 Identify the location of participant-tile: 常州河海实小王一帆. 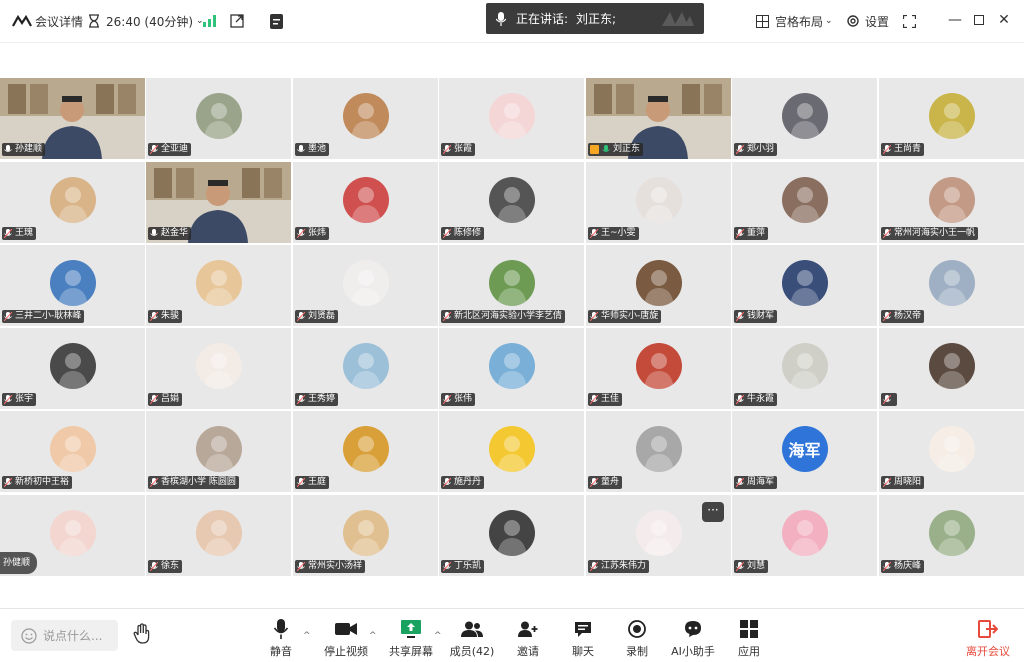
(951, 202).